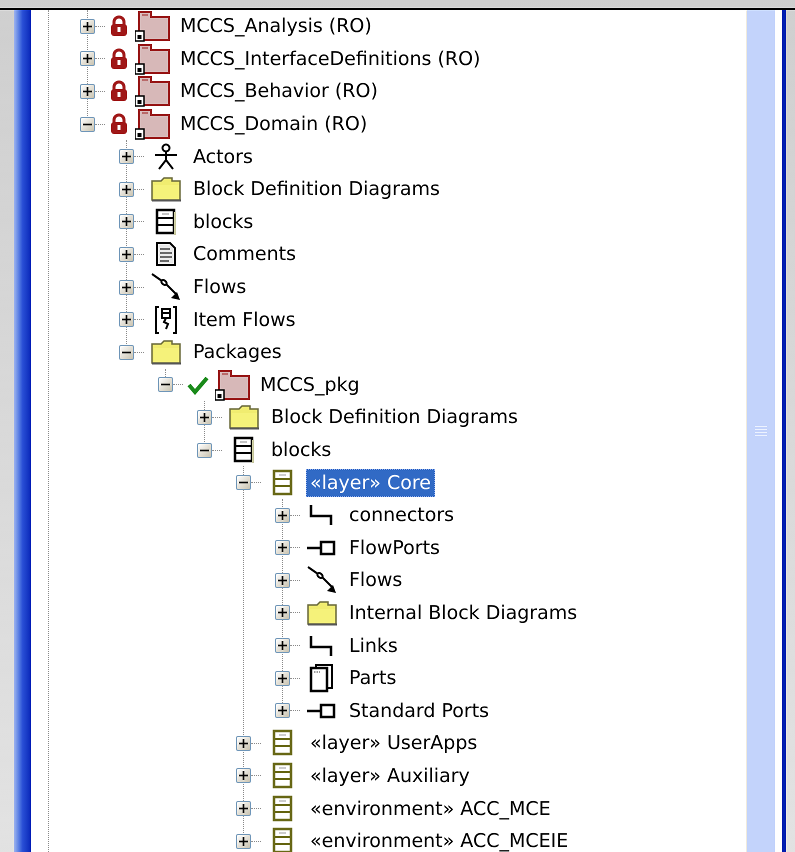  I want to click on tree-item: «layer» Core, so click(370, 482).